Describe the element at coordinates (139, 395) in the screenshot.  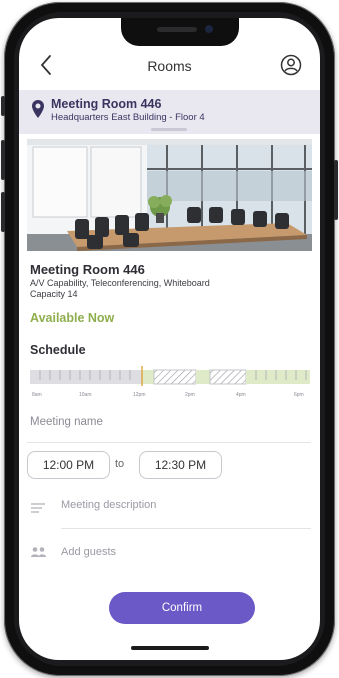
I see `tick-label: 12pm` at that location.